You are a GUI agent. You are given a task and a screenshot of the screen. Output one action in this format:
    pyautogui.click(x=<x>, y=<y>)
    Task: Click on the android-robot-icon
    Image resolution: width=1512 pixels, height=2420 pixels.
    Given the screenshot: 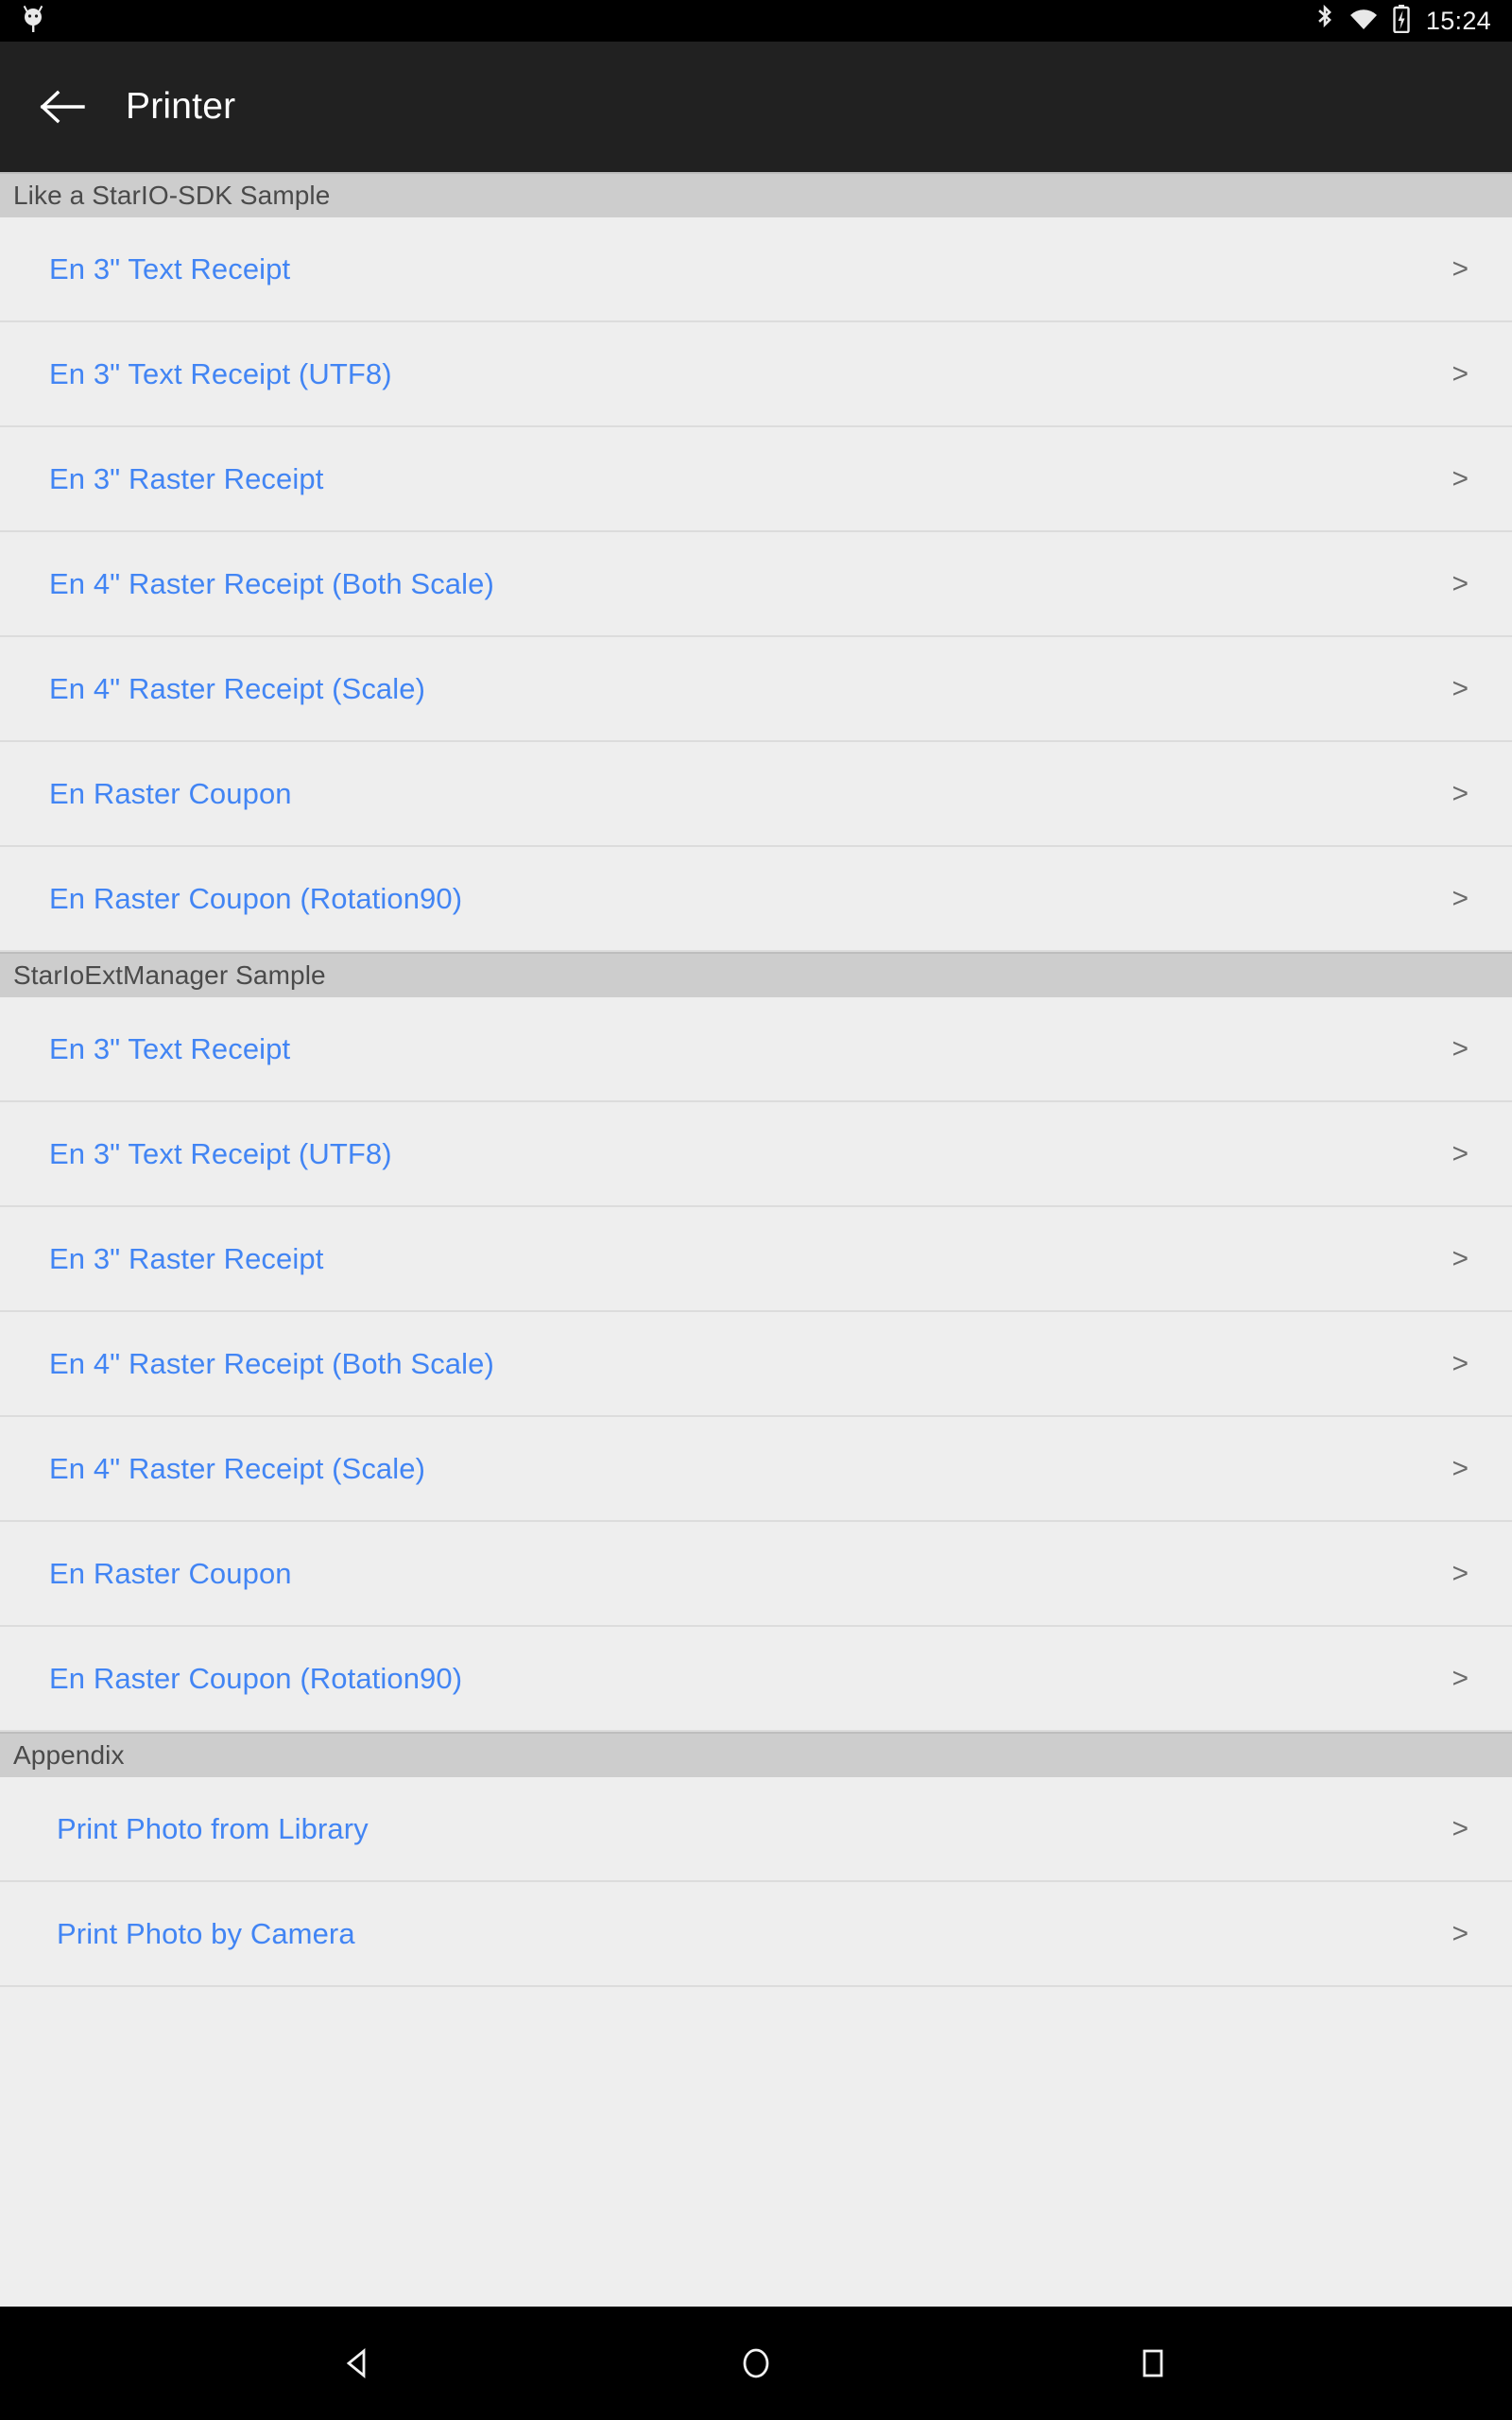 What is the action you would take?
    pyautogui.click(x=33, y=22)
    